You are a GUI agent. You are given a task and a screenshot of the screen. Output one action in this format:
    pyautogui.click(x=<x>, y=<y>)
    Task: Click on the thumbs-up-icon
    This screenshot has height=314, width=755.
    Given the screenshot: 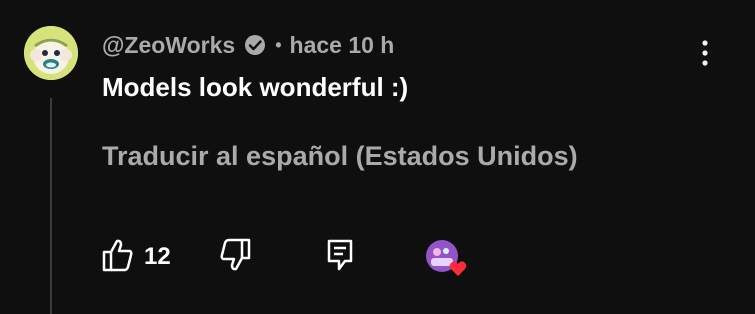 What is the action you would take?
    pyautogui.click(x=117, y=255)
    